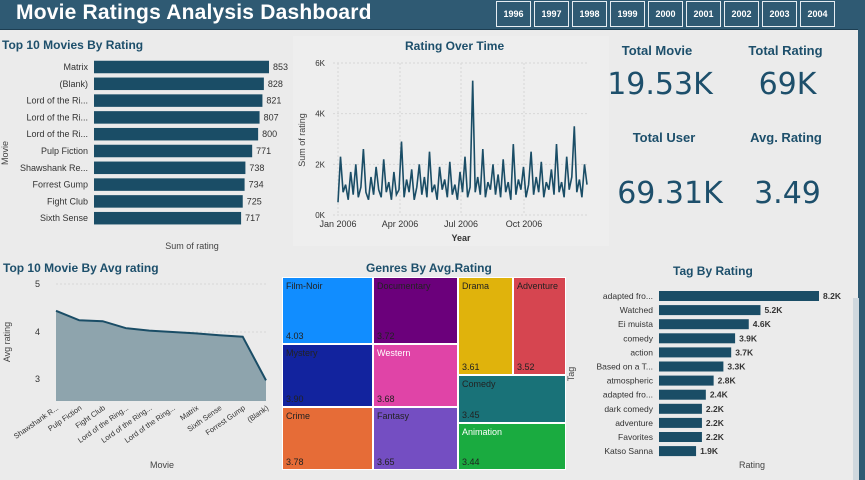  I want to click on data-label: 1.9K, so click(709, 451).